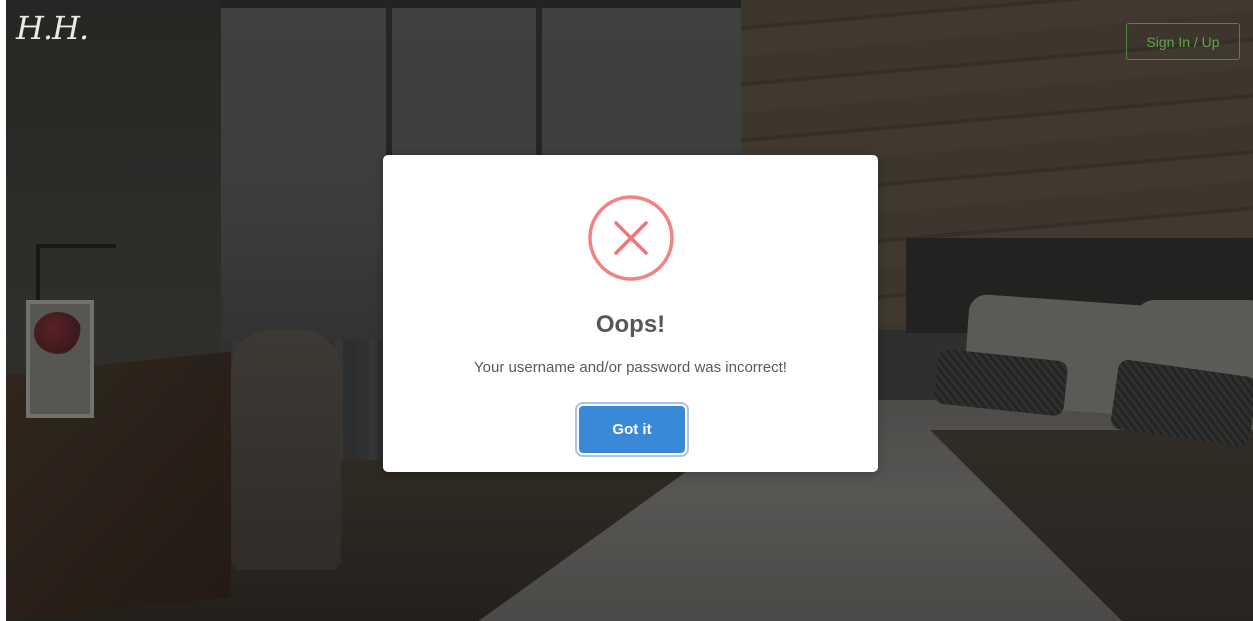  What do you see at coordinates (630, 324) in the screenshot?
I see `dialog-title: Oops!` at bounding box center [630, 324].